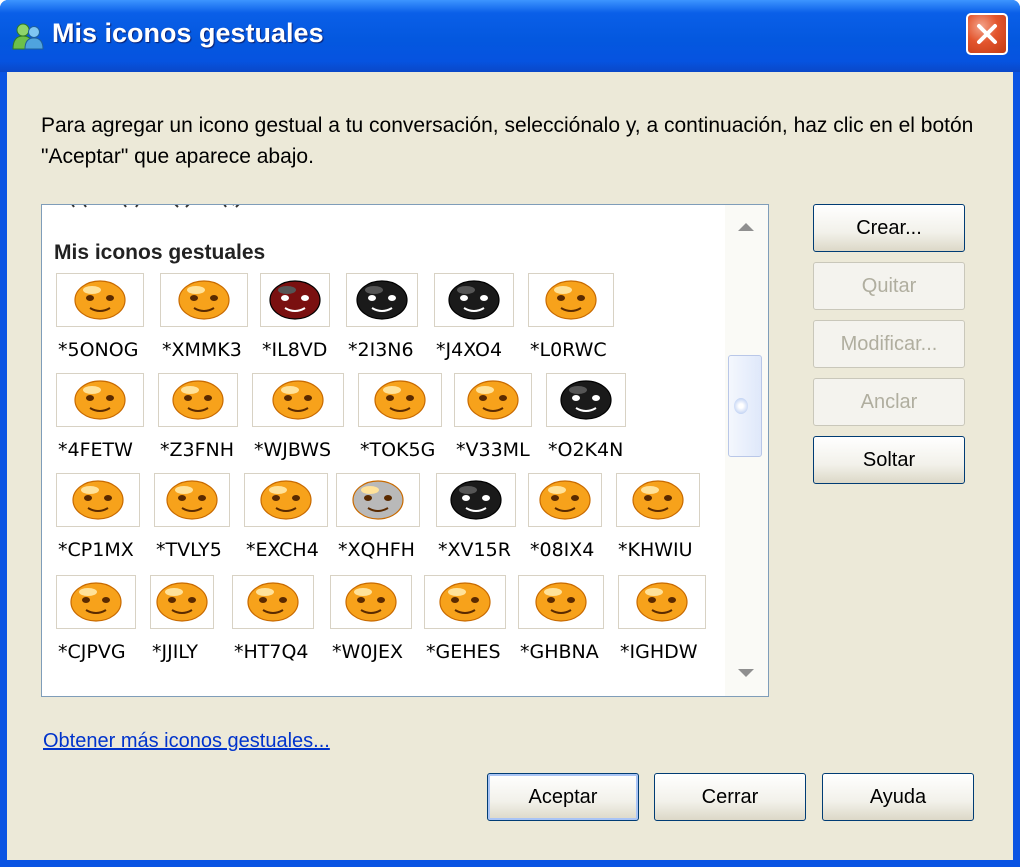 Image resolution: width=1020 pixels, height=867 pixels. I want to click on emoticon-shortcut: *5ONOG, so click(98, 350).